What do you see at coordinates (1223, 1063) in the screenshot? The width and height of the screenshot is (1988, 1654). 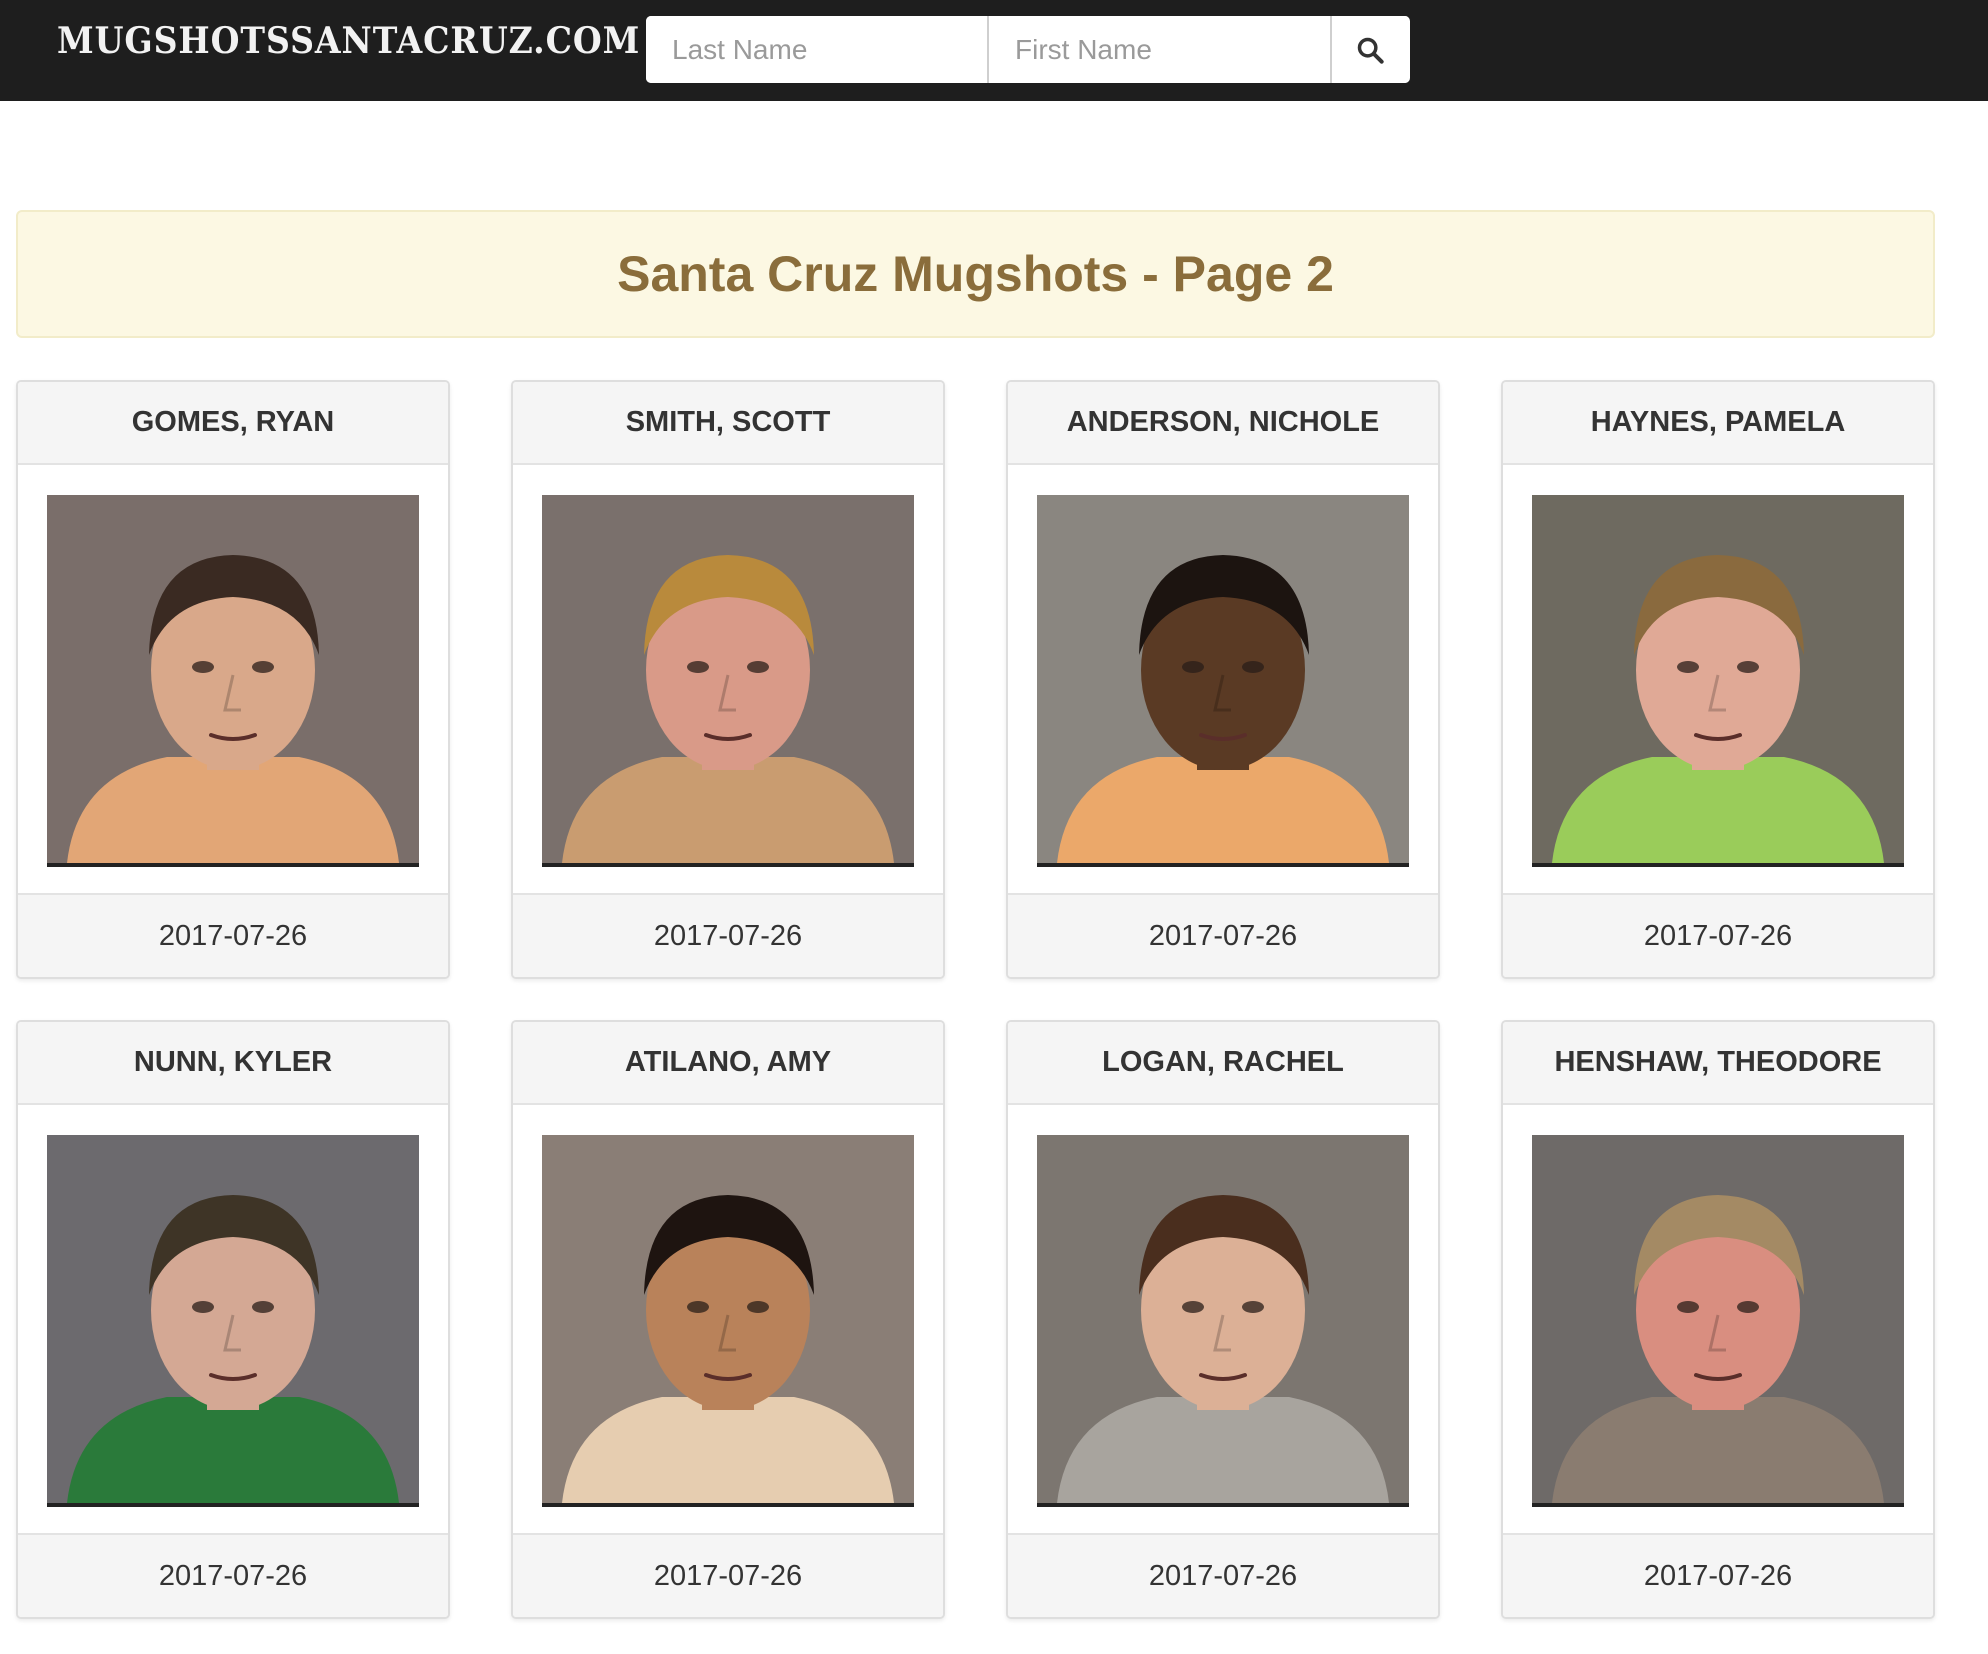 I see `inmate-name: LOGAN, RACHEL` at bounding box center [1223, 1063].